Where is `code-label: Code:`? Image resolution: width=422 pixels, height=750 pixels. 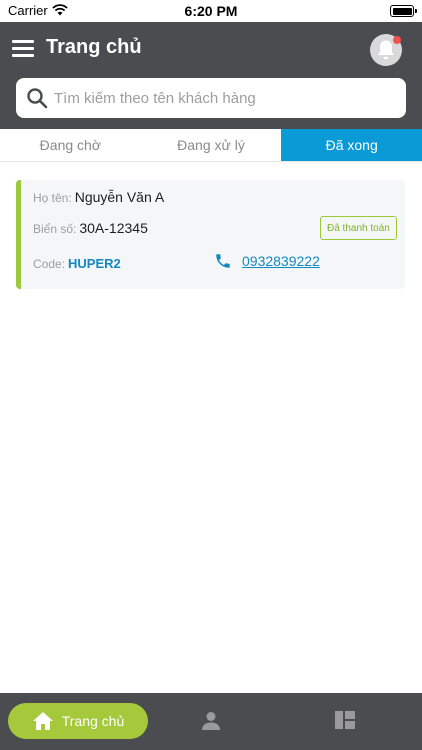
code-label: Code: is located at coordinates (49, 264).